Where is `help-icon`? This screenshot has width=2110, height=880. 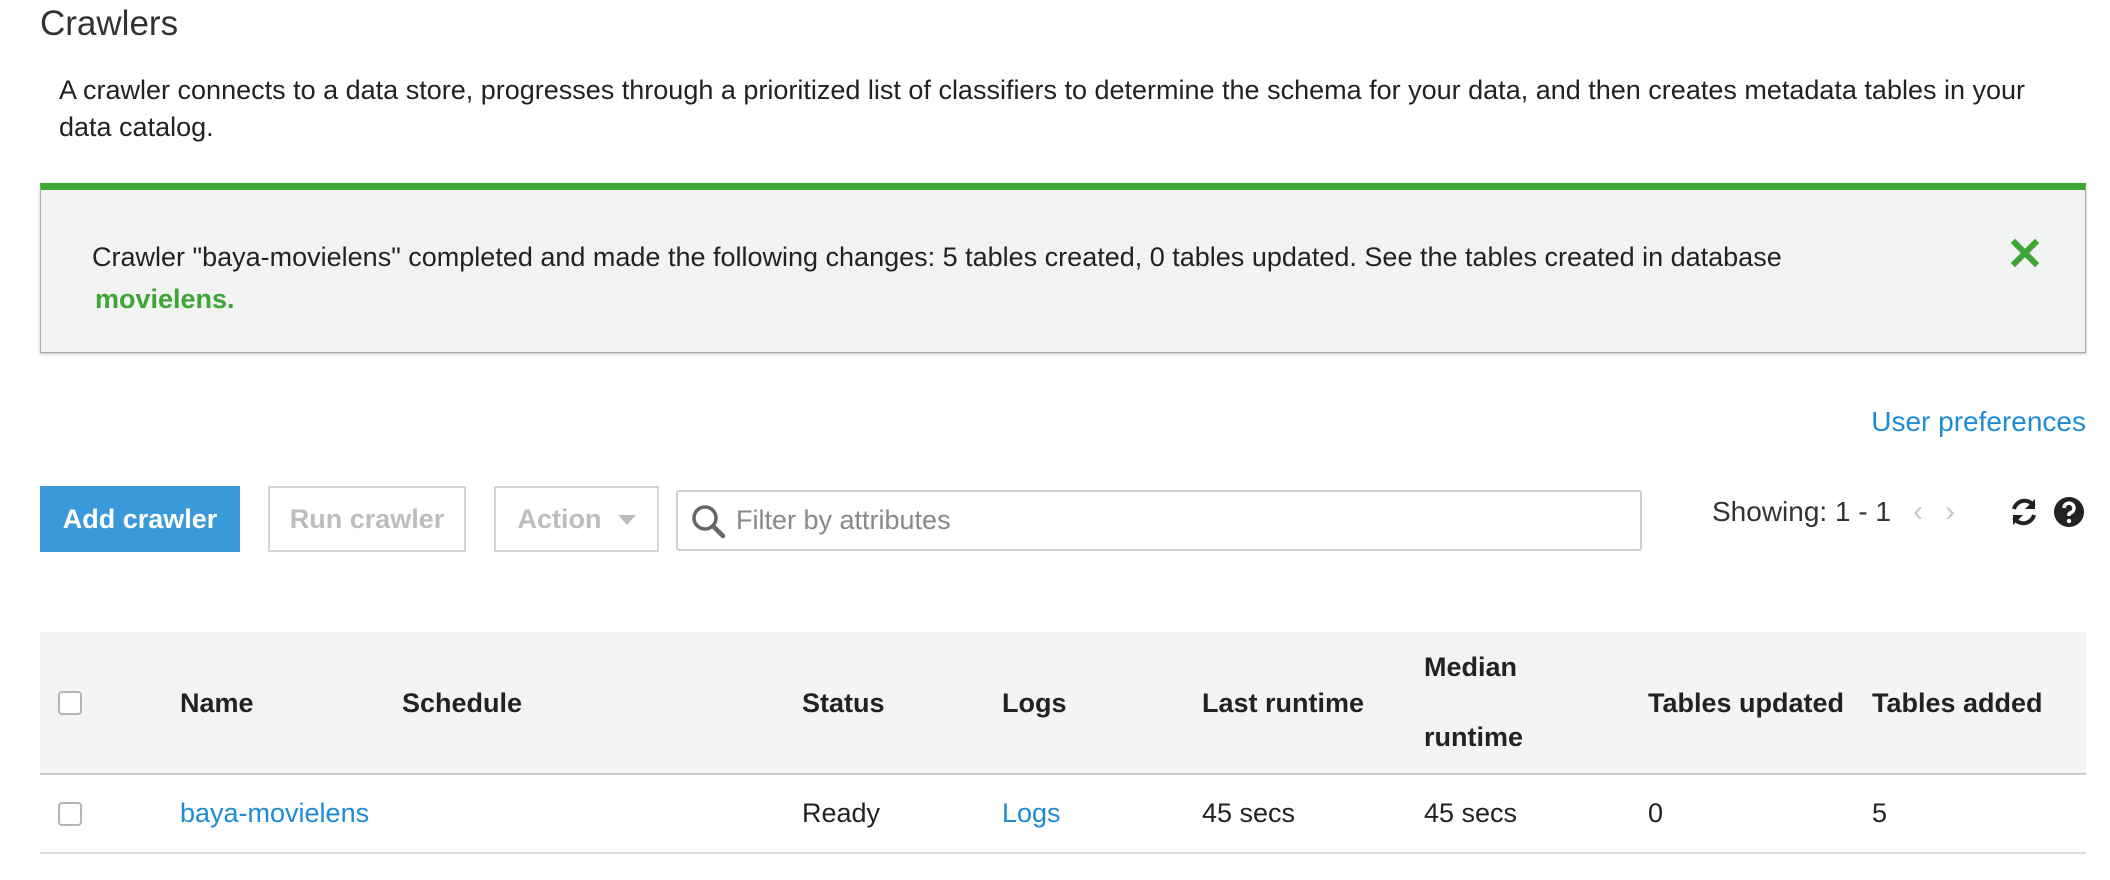 help-icon is located at coordinates (2069, 512).